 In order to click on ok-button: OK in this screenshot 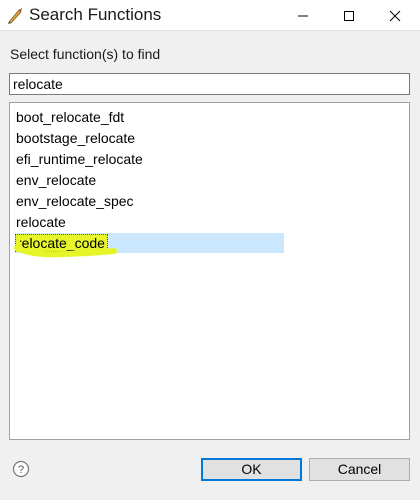, I will do `click(251, 469)`.